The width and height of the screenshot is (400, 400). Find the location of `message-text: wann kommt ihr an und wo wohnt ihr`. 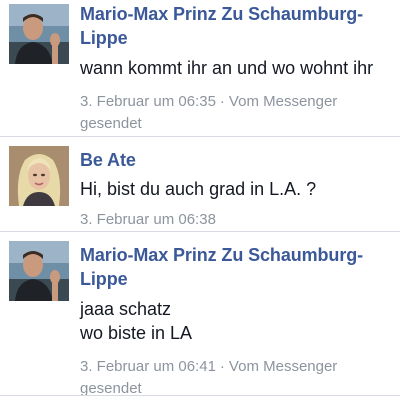

message-text: wann kommt ihr an und wo wohnt ihr is located at coordinates (238, 68).